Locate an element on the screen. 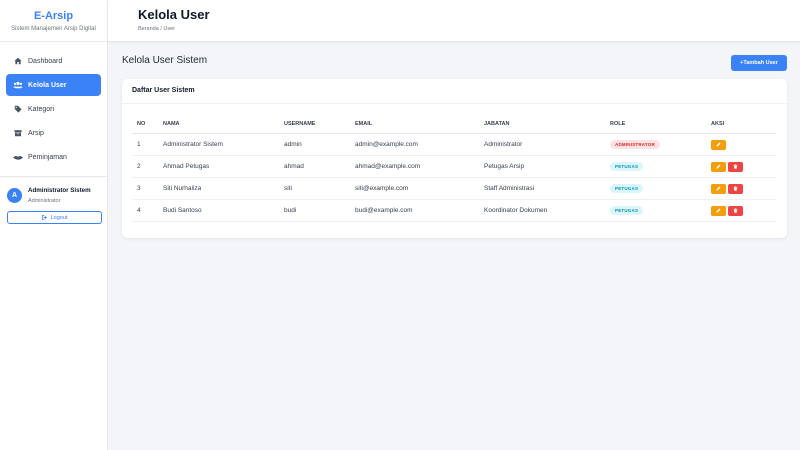 The width and height of the screenshot is (800, 450). role-badge: ADMINISTRATOR is located at coordinates (635, 144).